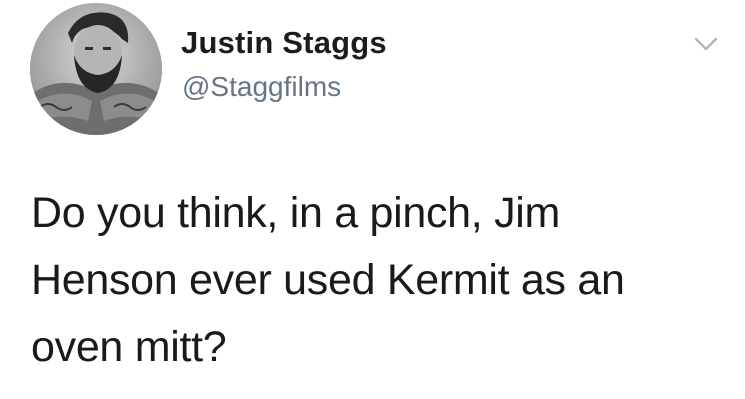 The width and height of the screenshot is (745, 399). I want to click on chevron-down-icon, so click(706, 44).